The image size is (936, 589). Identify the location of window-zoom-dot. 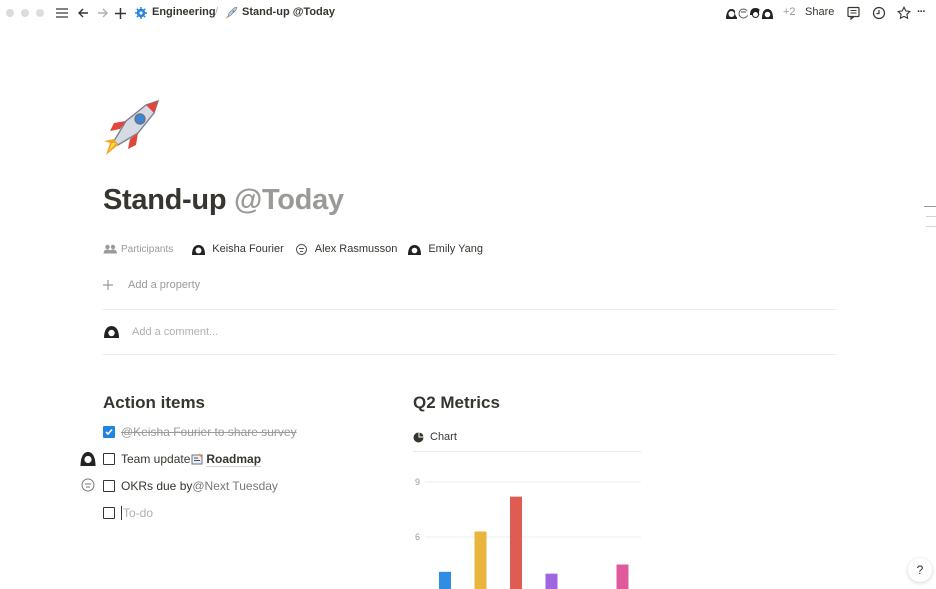
(40, 13).